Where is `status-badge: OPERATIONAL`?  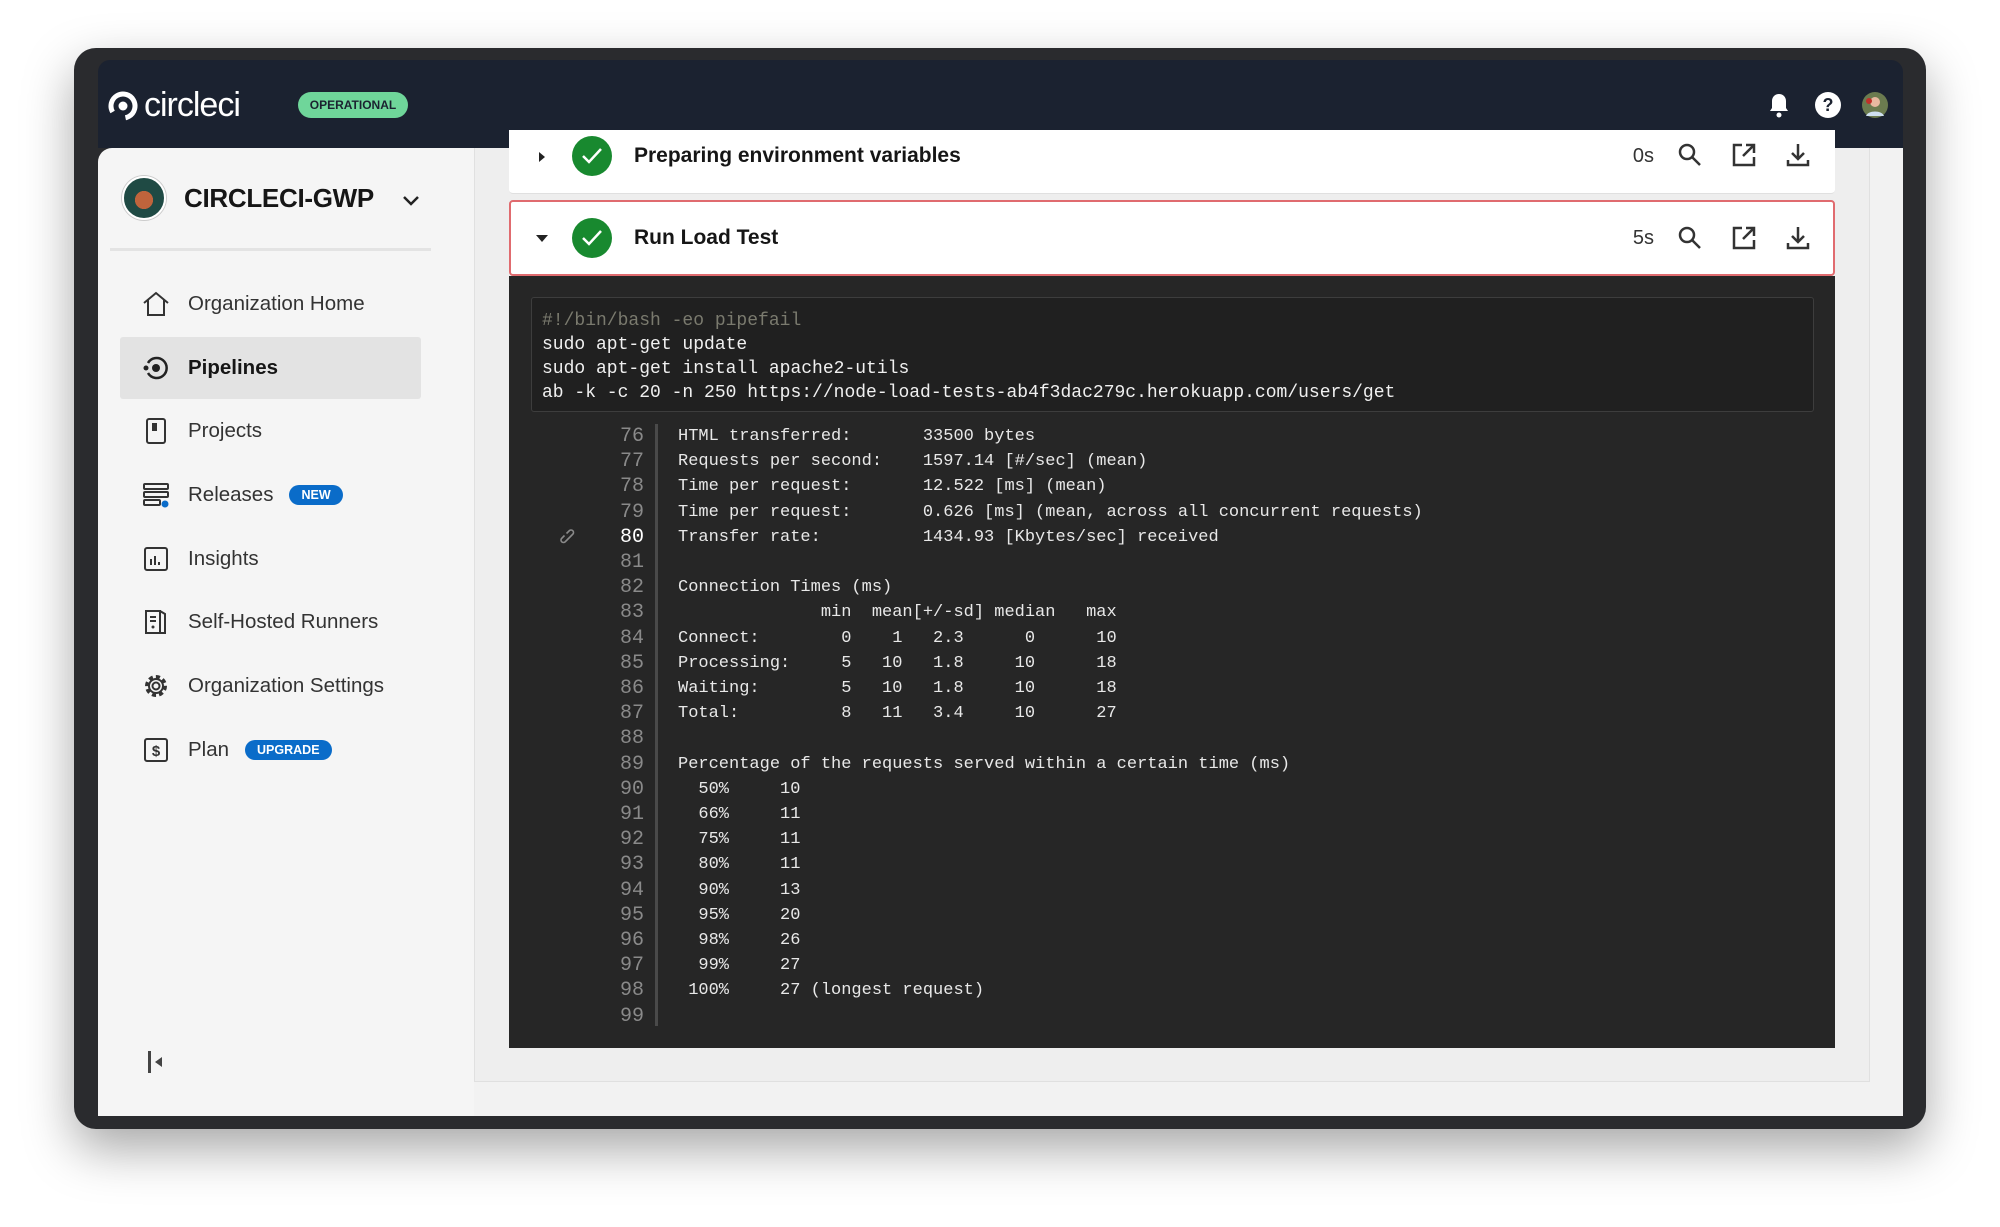 status-badge: OPERATIONAL is located at coordinates (353, 105).